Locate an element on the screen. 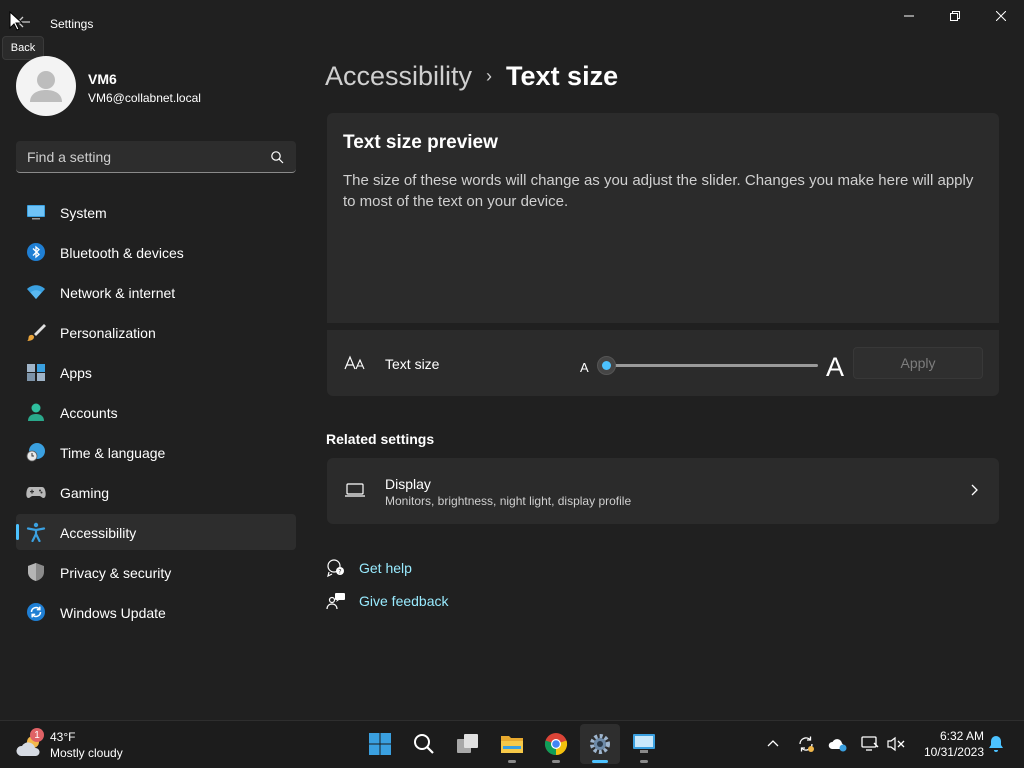 The height and width of the screenshot is (768, 1024). display-title: Display is located at coordinates (408, 484).